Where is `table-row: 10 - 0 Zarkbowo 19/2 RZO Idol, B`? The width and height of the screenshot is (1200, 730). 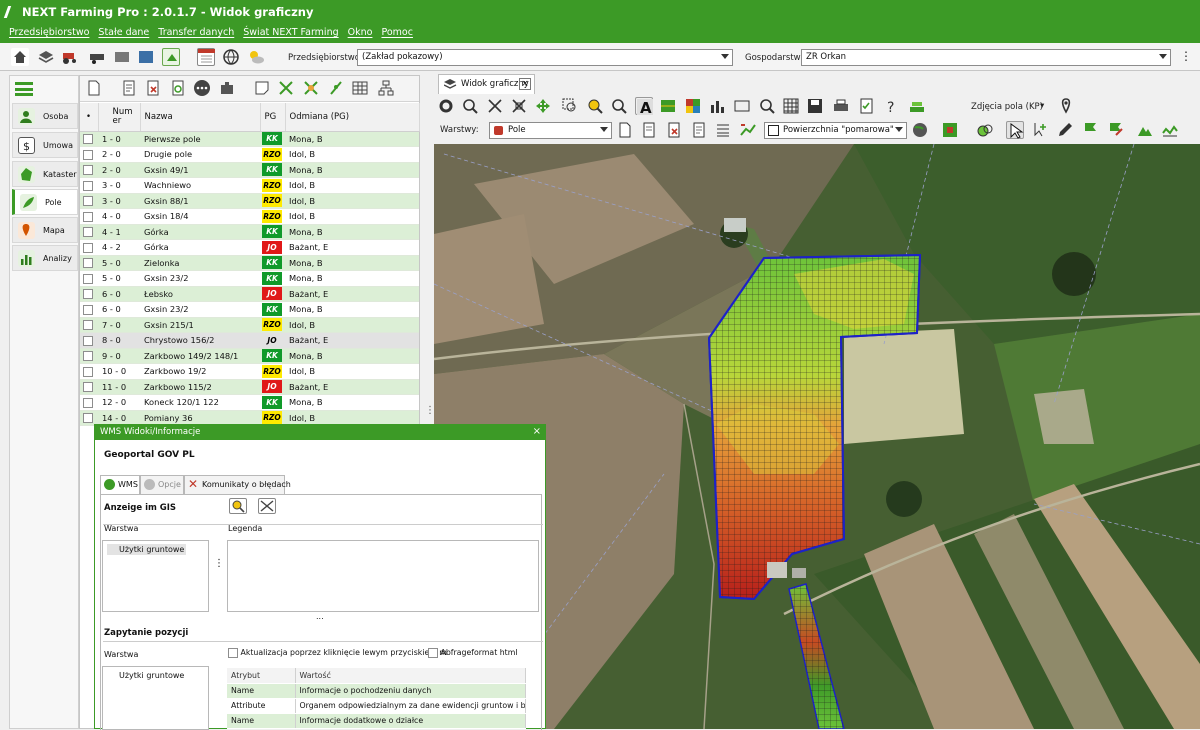
table-row: 10 - 0 Zarkbowo 19/2 RZO Idol, B is located at coordinates (249, 371).